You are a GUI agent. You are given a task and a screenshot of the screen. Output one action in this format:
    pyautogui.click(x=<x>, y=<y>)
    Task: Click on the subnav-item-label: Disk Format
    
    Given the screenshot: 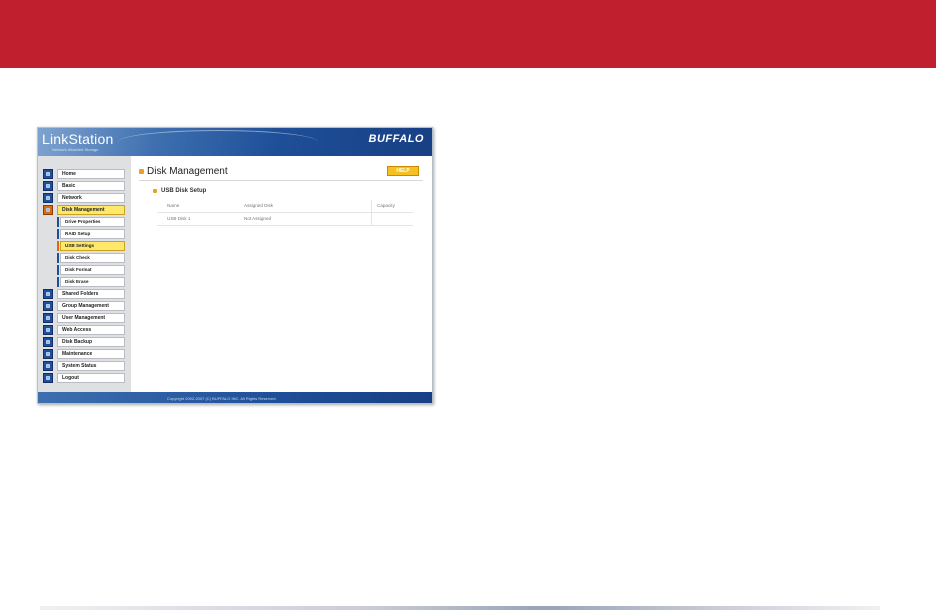 What is the action you would take?
    pyautogui.click(x=92, y=270)
    